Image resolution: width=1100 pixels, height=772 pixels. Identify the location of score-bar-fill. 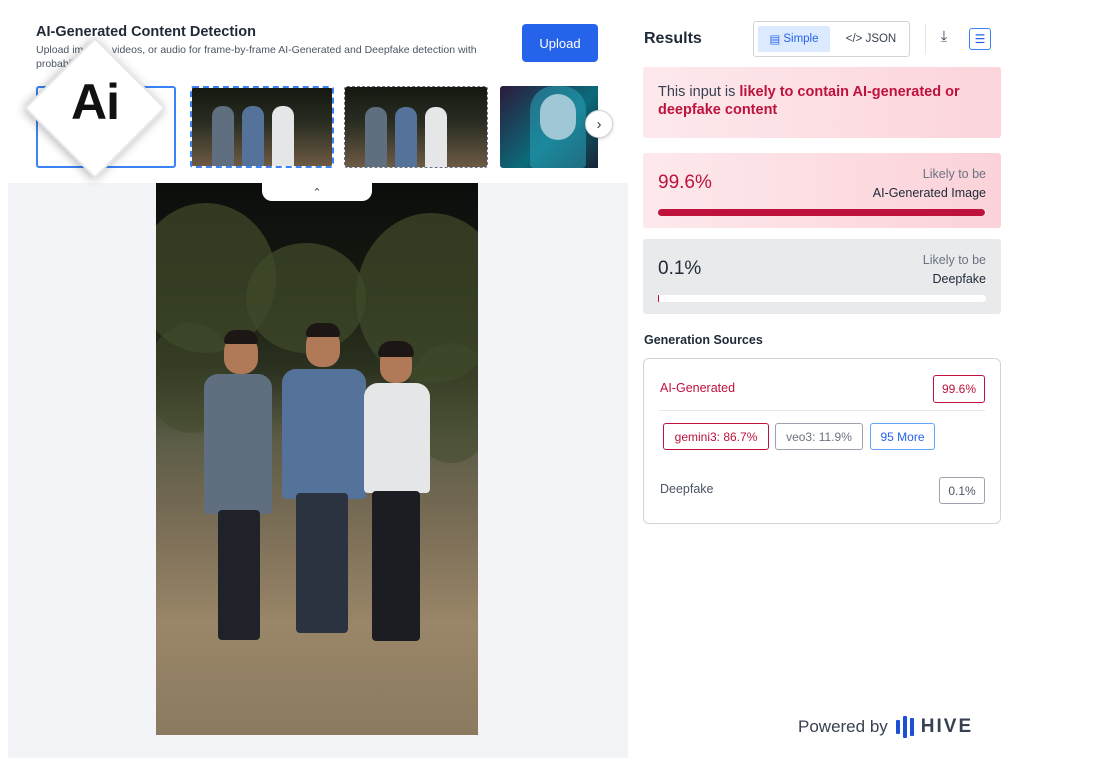
(821, 212).